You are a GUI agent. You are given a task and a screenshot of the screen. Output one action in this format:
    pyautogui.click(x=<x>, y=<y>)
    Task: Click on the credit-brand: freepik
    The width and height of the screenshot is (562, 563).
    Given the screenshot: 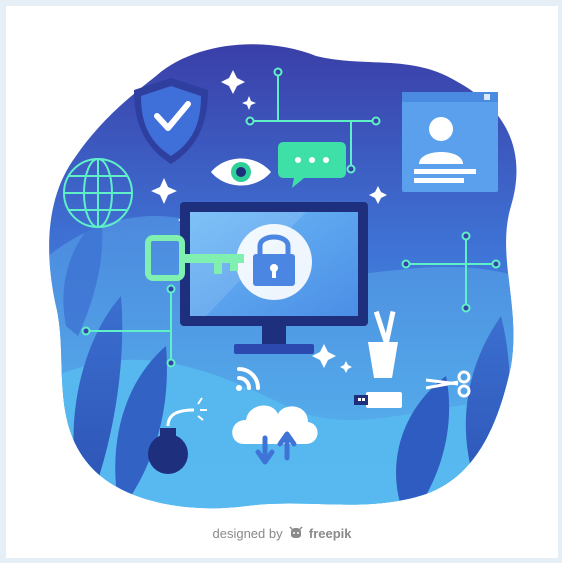 What is the action you would take?
    pyautogui.click(x=330, y=533)
    